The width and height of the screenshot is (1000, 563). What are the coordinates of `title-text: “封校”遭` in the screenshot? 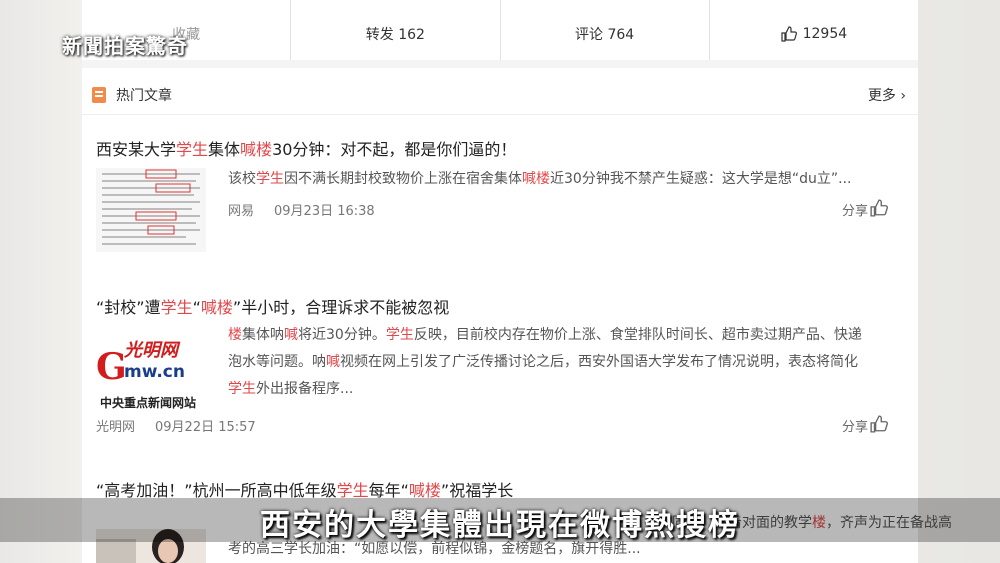 It's located at (128, 307).